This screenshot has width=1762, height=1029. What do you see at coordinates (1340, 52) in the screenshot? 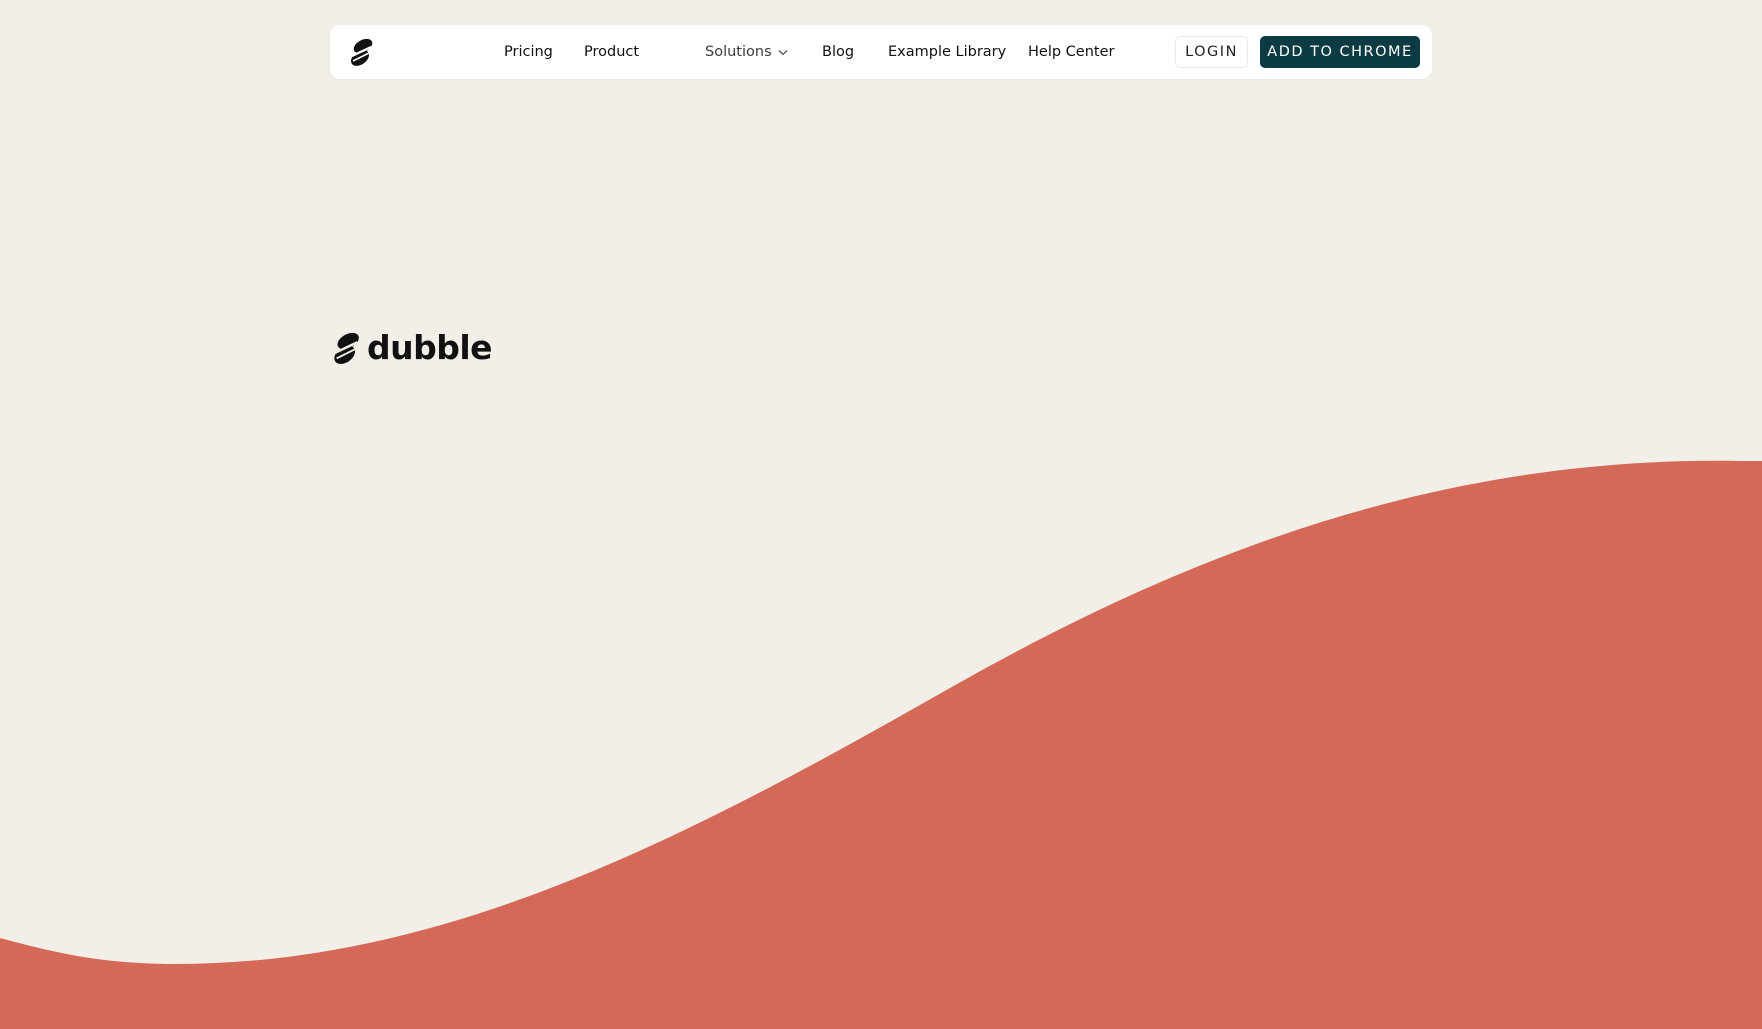
I see `add-to-chrome-button: ADD TO CHROME` at bounding box center [1340, 52].